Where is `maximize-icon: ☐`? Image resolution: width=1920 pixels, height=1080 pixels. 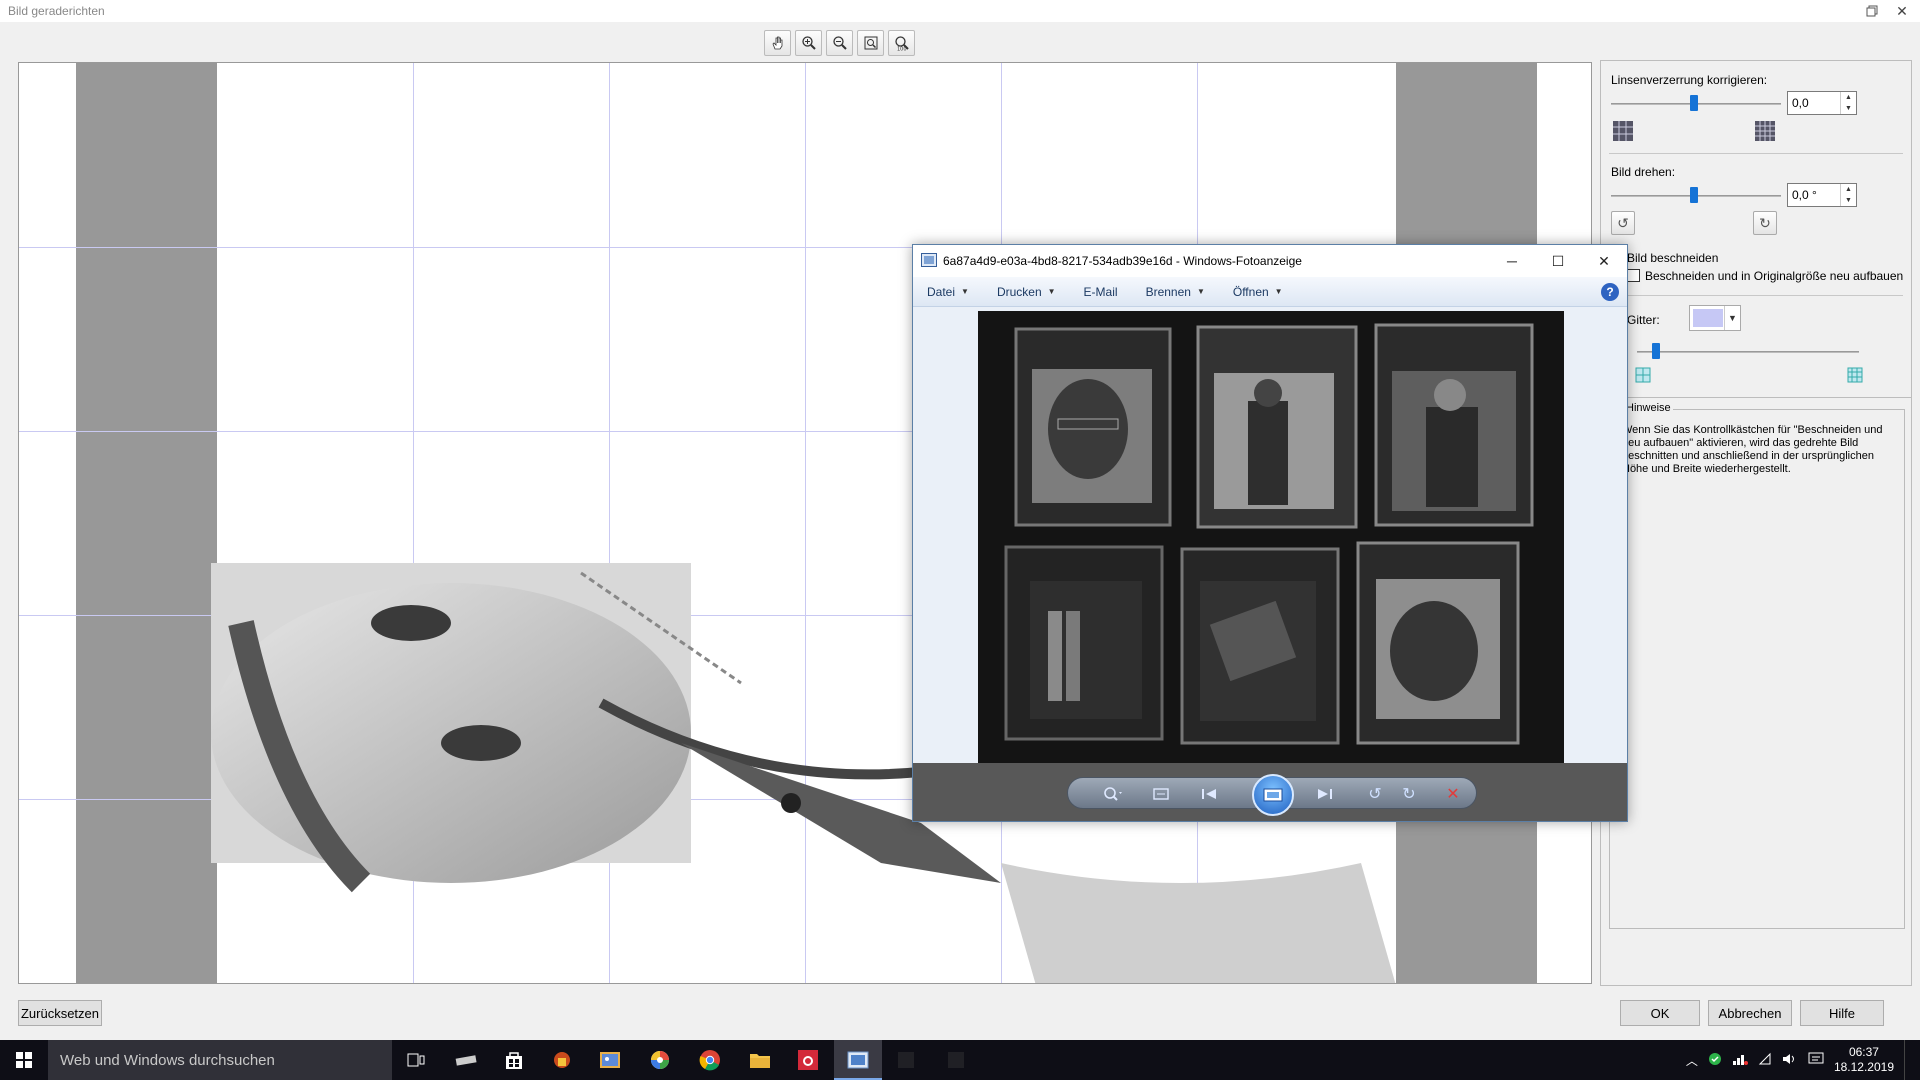 maximize-icon: ☐ is located at coordinates (1558, 261).